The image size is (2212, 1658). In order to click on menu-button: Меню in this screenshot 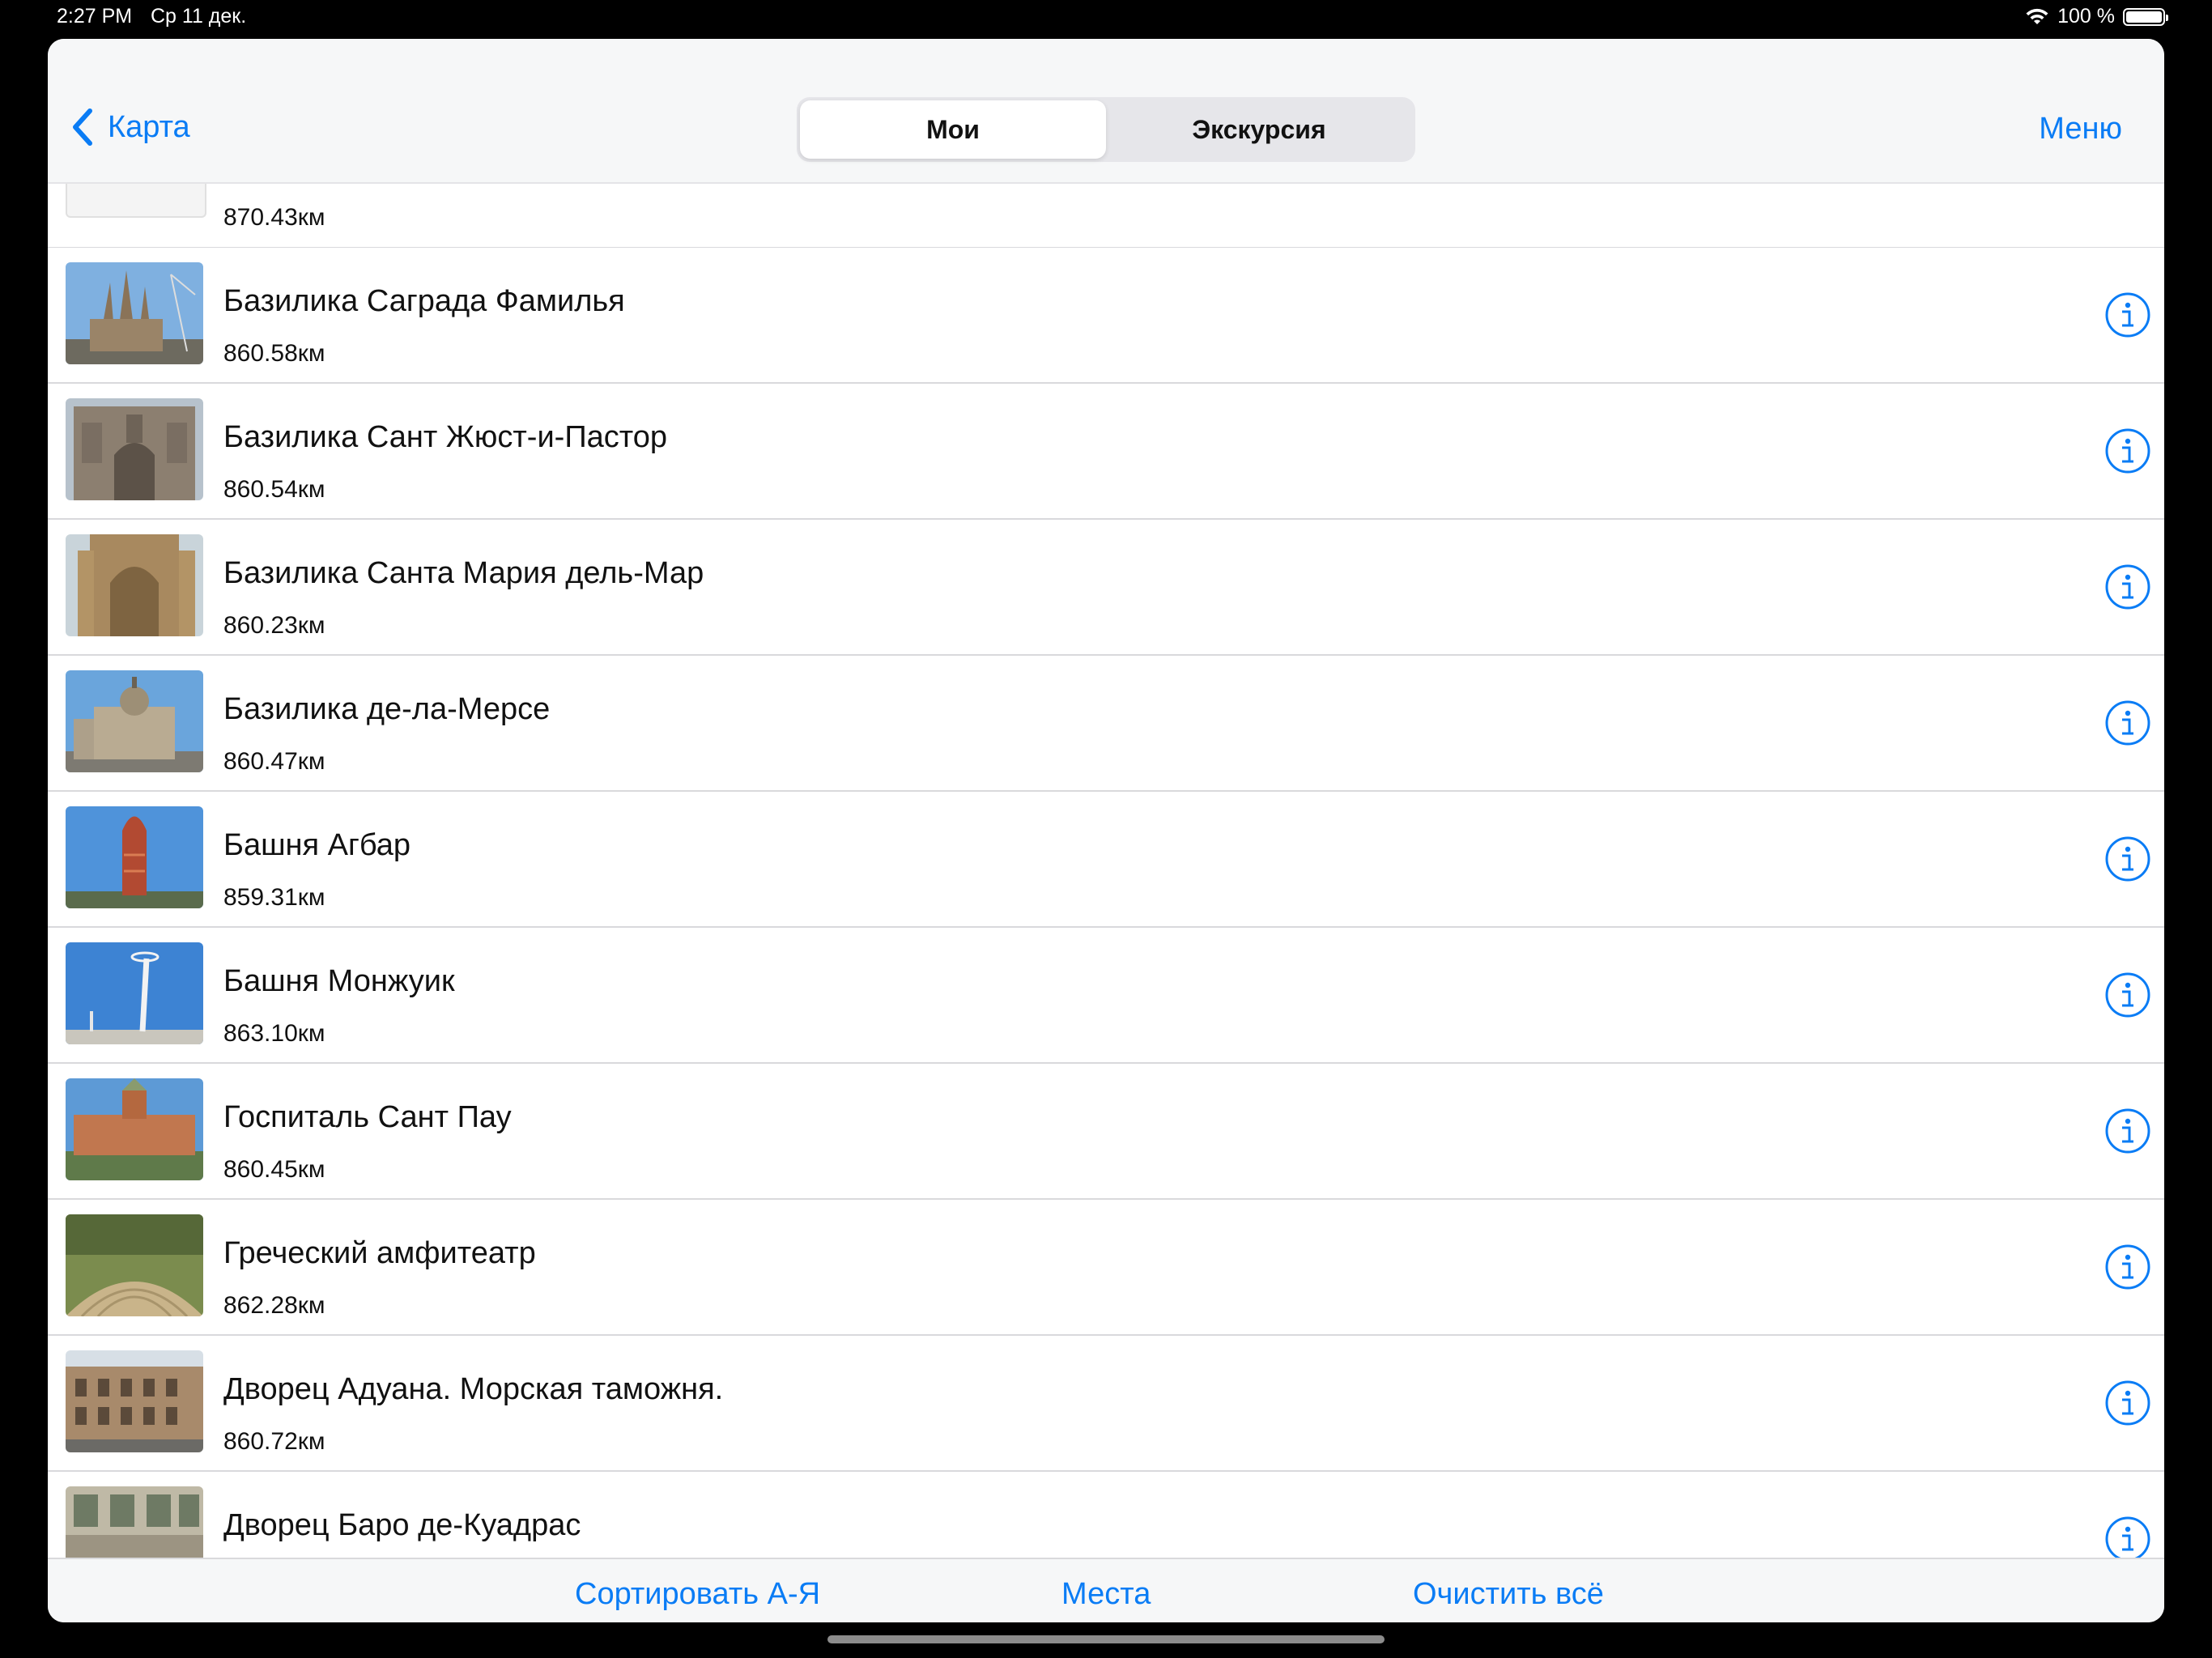, I will do `click(2081, 129)`.